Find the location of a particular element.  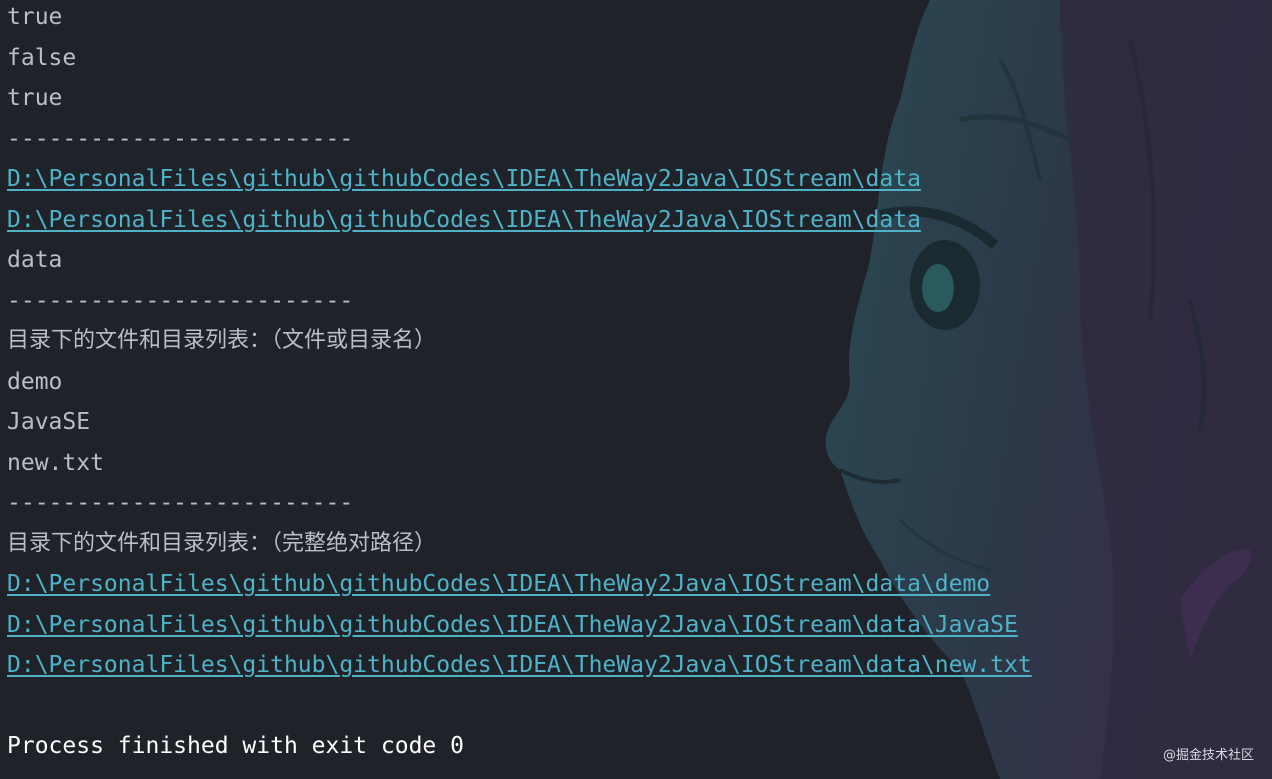

console-line: JavaSE is located at coordinates (49, 422).